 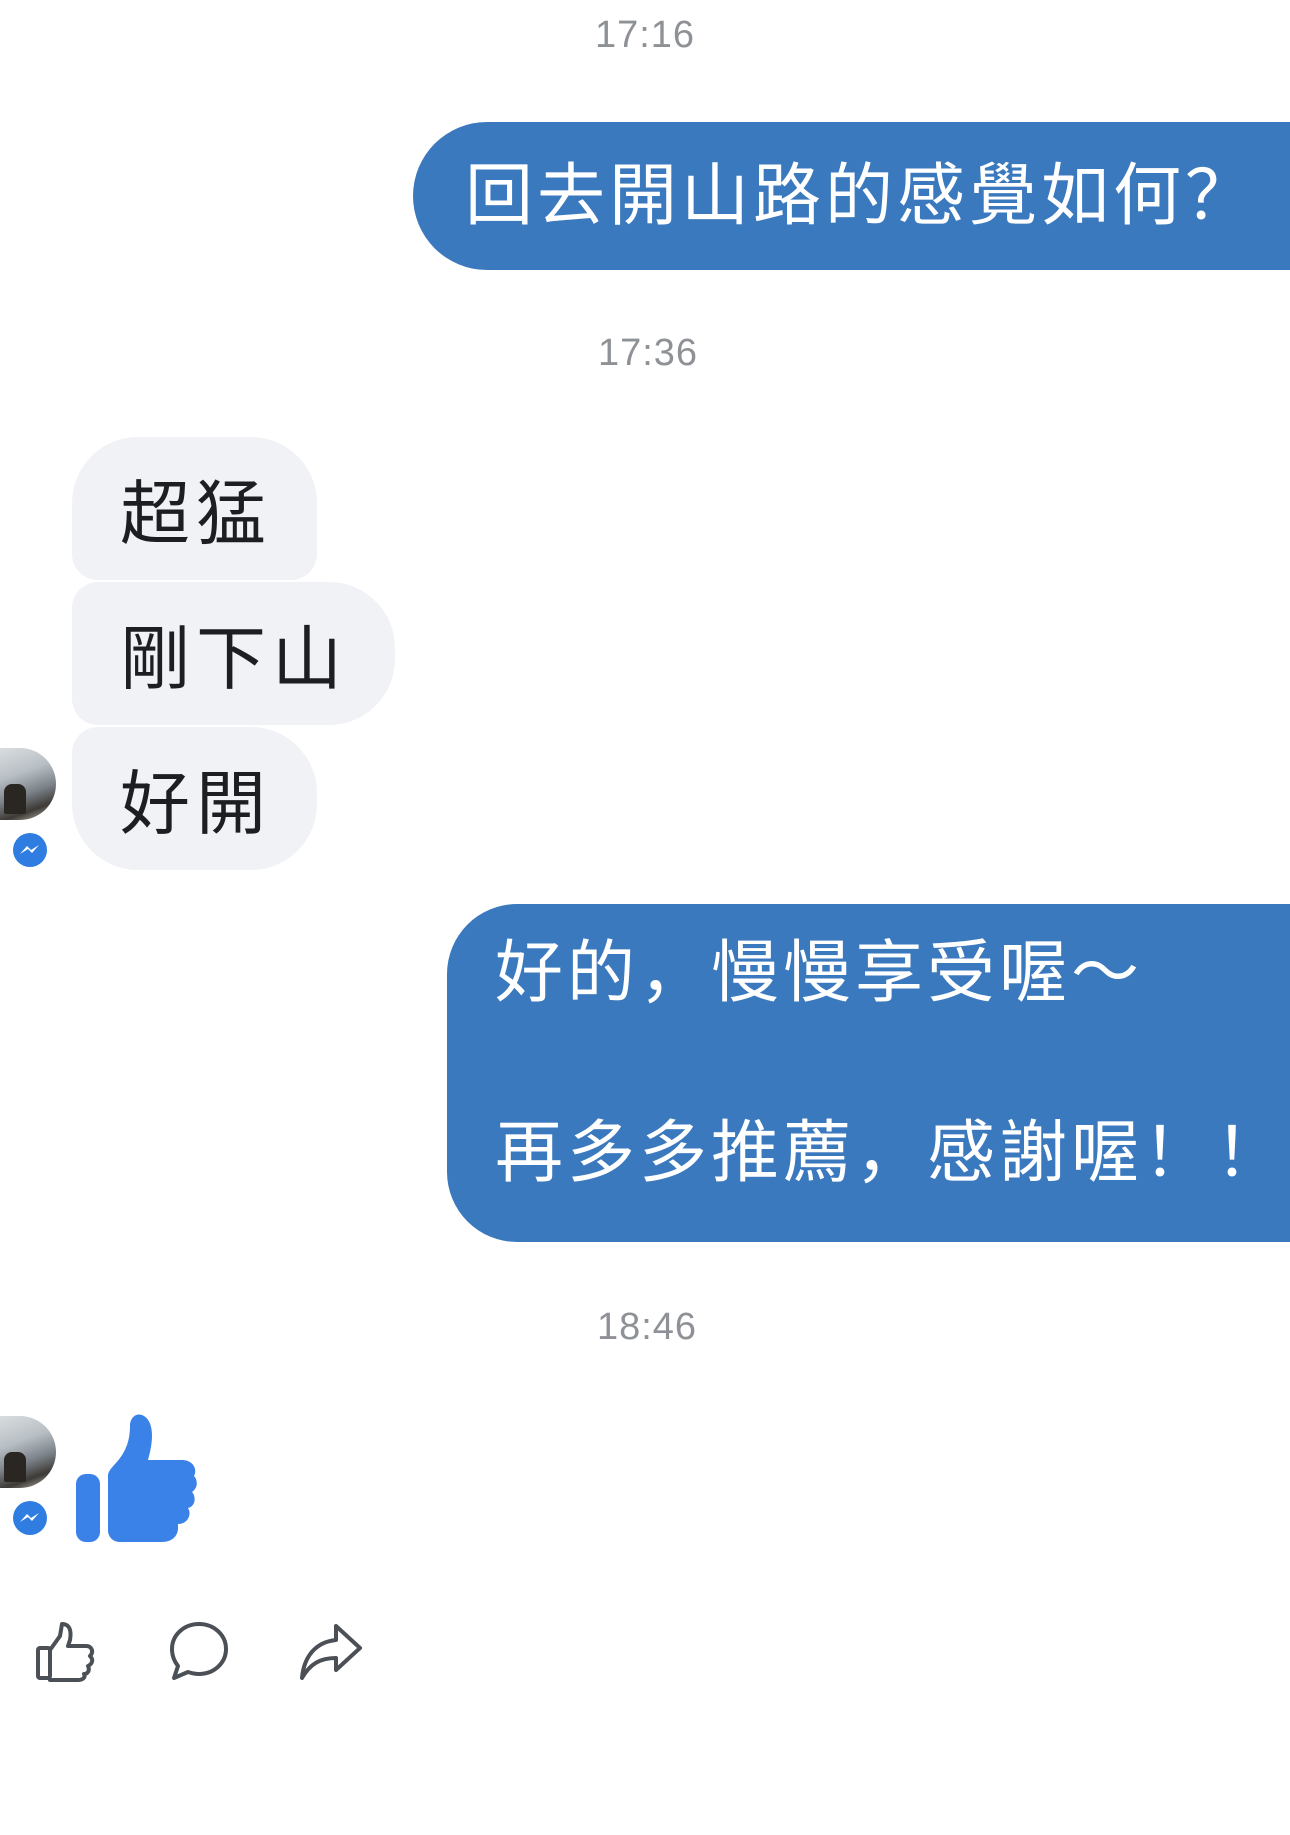 What do you see at coordinates (648, 353) in the screenshot?
I see `timestamp-1736: 17:36` at bounding box center [648, 353].